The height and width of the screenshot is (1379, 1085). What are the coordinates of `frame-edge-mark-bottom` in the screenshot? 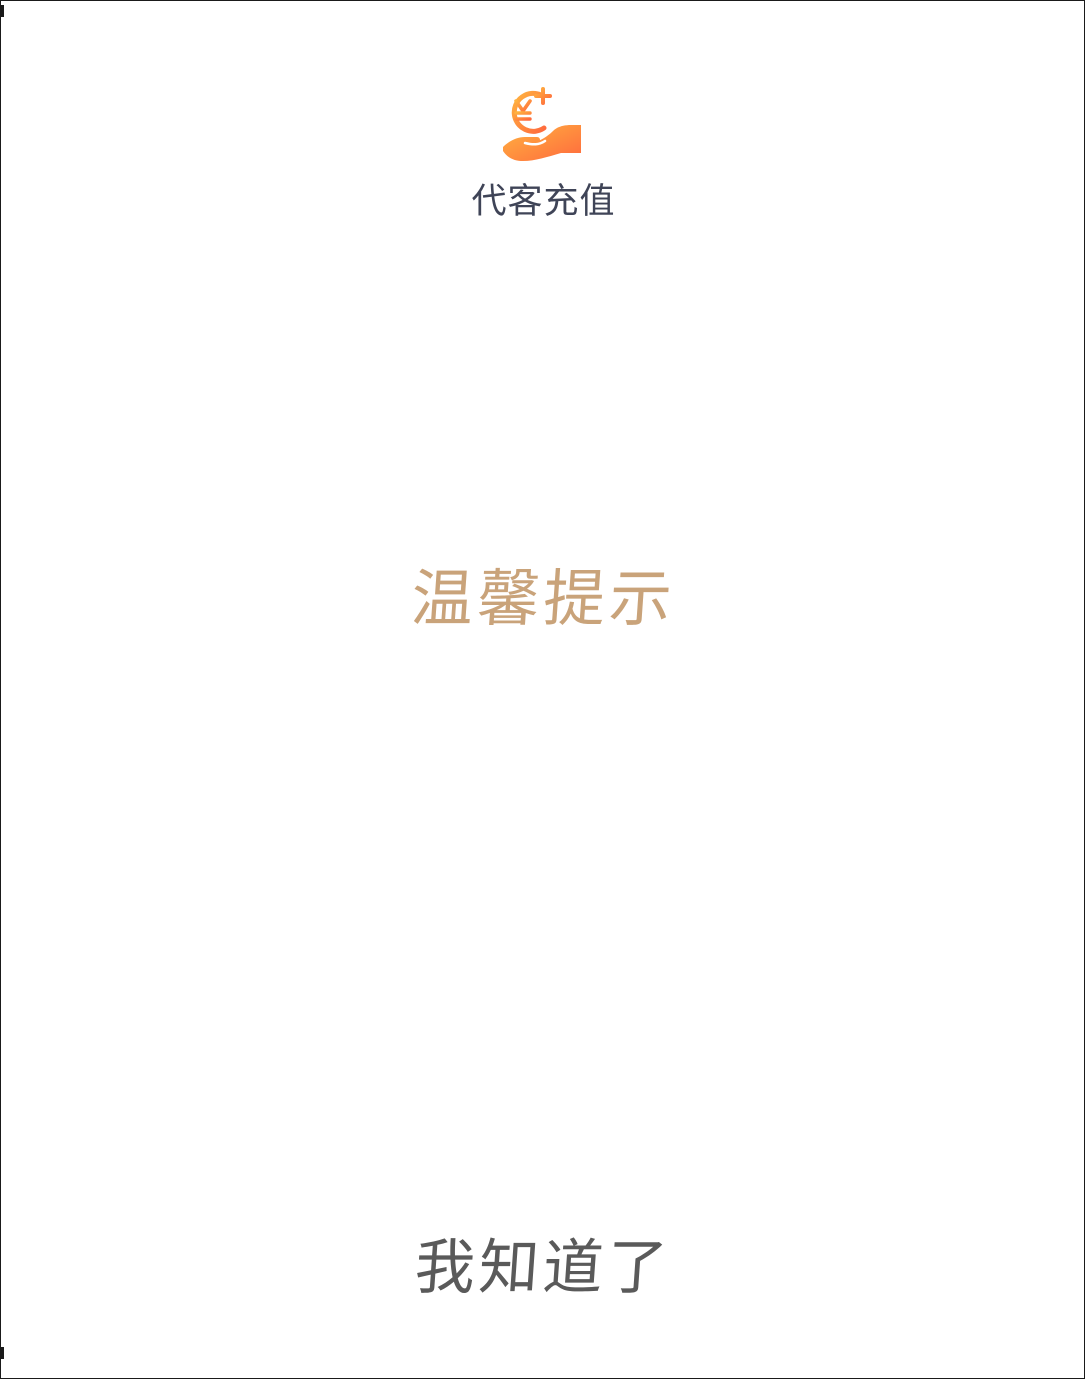 It's located at (2, 1353).